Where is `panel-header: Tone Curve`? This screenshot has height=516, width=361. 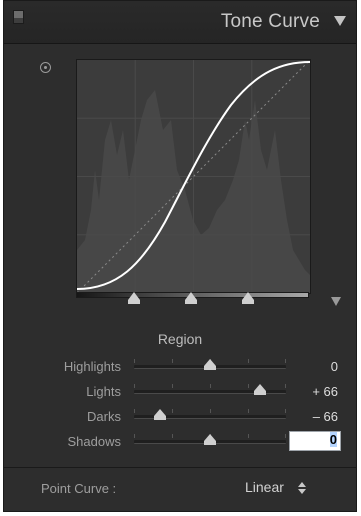 panel-header: Tone Curve is located at coordinates (180, 22).